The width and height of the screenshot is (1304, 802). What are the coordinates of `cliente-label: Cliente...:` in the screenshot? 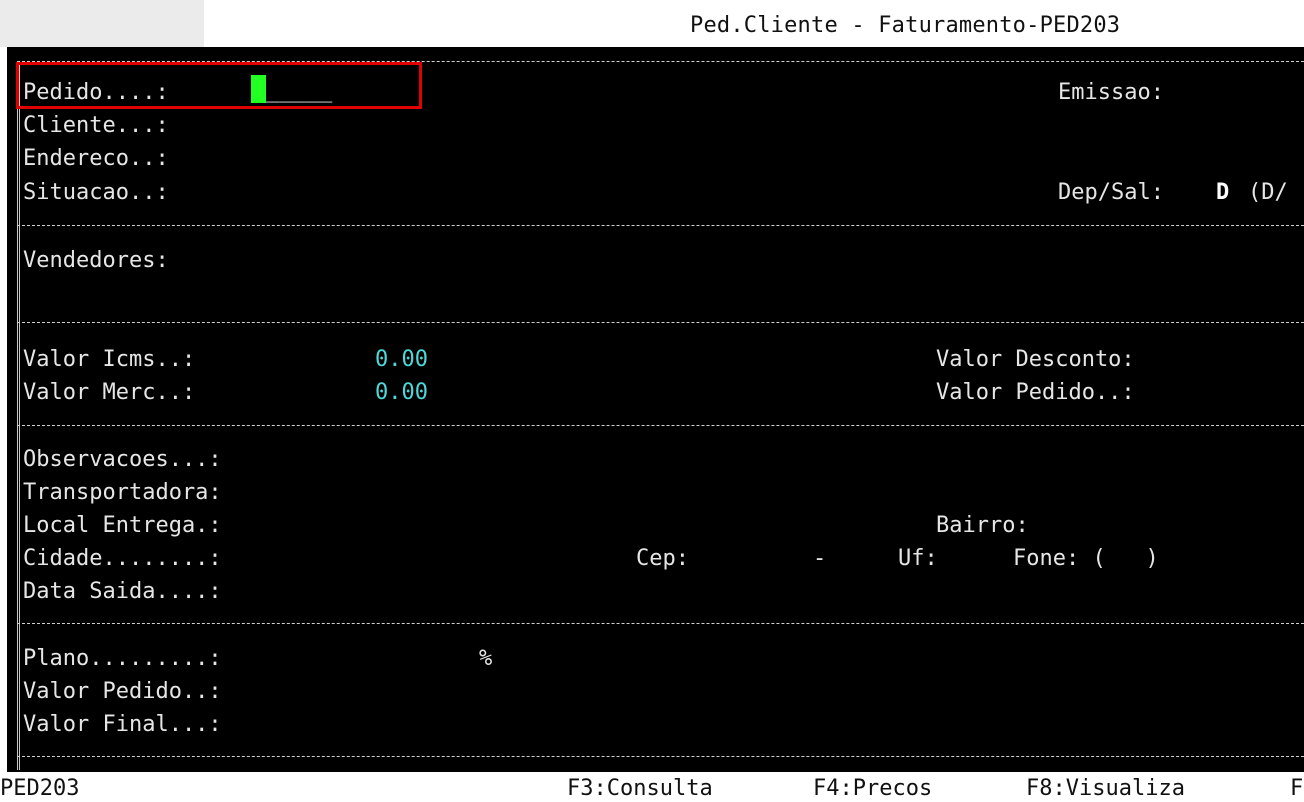 It's located at (96, 125).